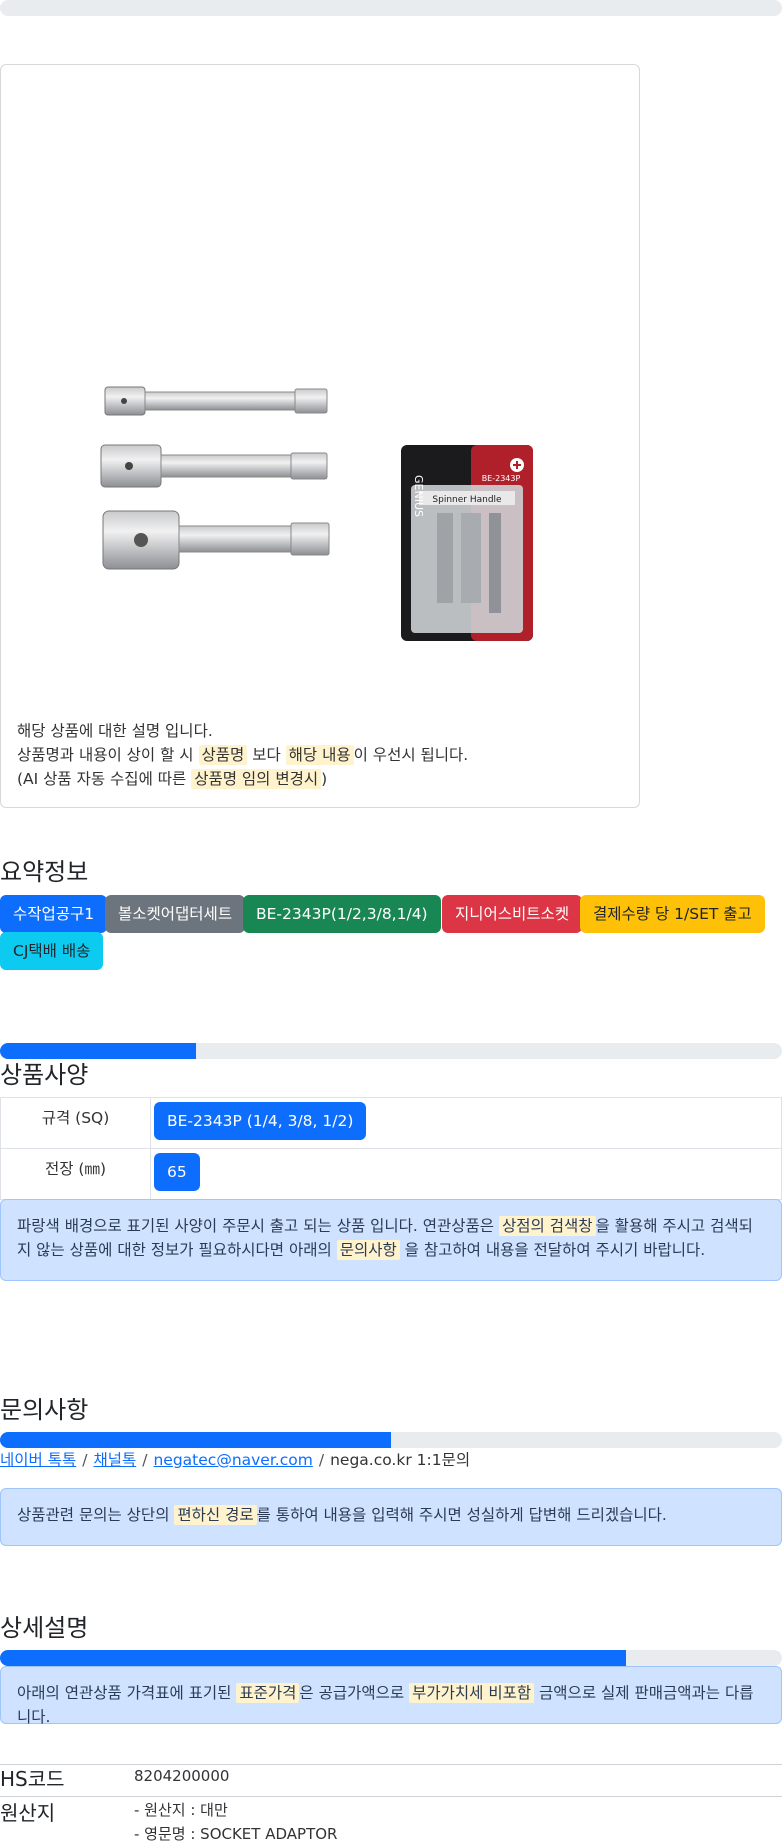 Image resolution: width=782 pixels, height=1846 pixels. What do you see at coordinates (512, 914) in the screenshot?
I see `summary-badge-brand: 지니어스비트소켓` at bounding box center [512, 914].